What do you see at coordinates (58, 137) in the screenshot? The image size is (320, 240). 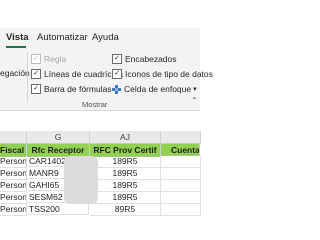 I see `column-header-g: G` at bounding box center [58, 137].